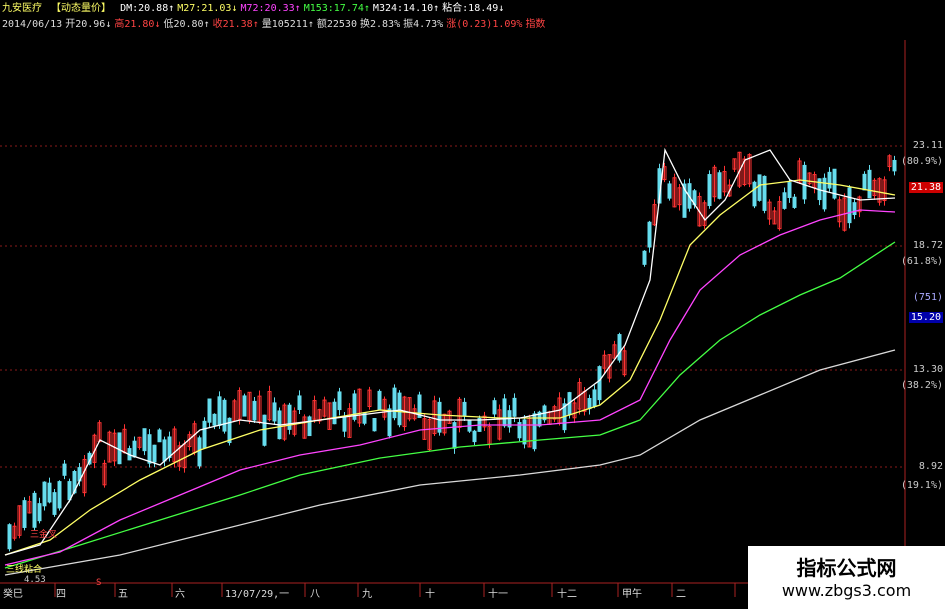 This screenshot has height=609, width=945. I want to click on watermark-title: 指标公式网, so click(846, 568).